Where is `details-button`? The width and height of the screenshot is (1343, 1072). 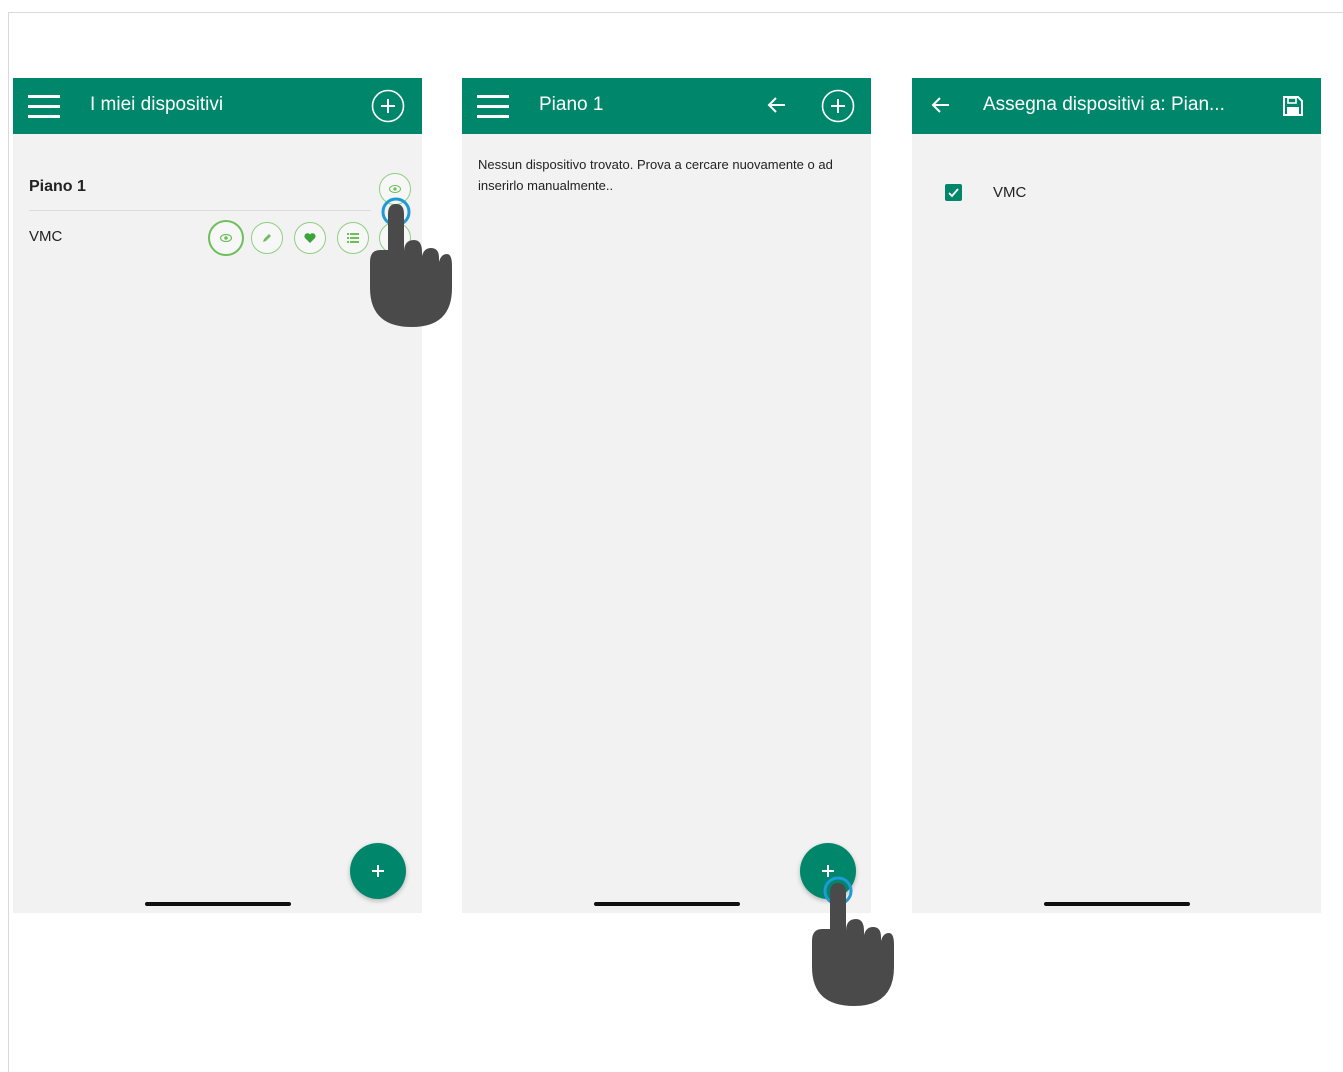
details-button is located at coordinates (353, 238).